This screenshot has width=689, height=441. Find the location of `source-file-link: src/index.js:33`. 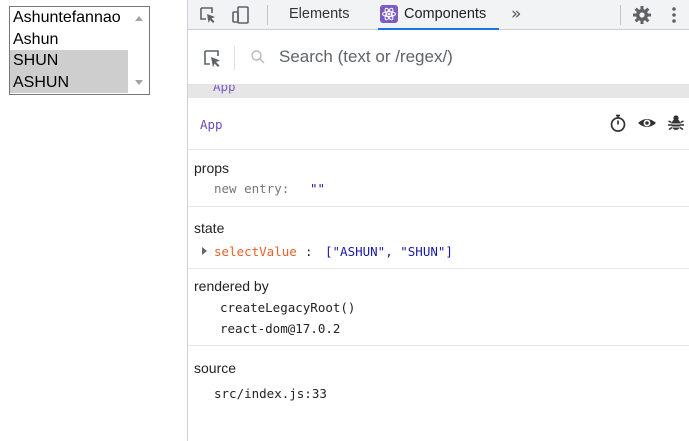

source-file-link: src/index.js:33 is located at coordinates (270, 393).